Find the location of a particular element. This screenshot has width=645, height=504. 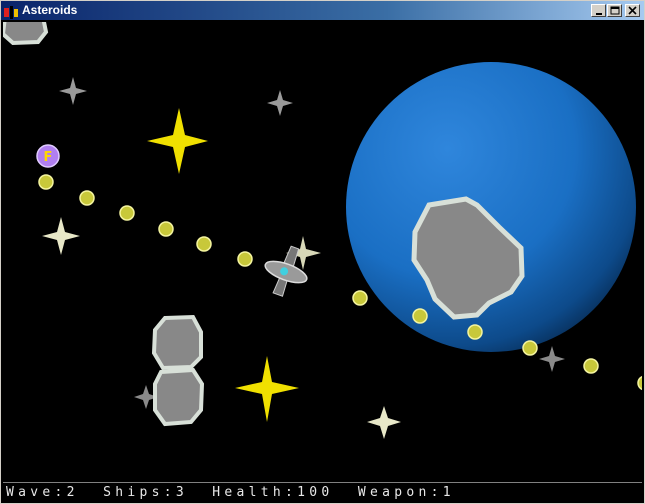

maximize-button is located at coordinates (614, 10).